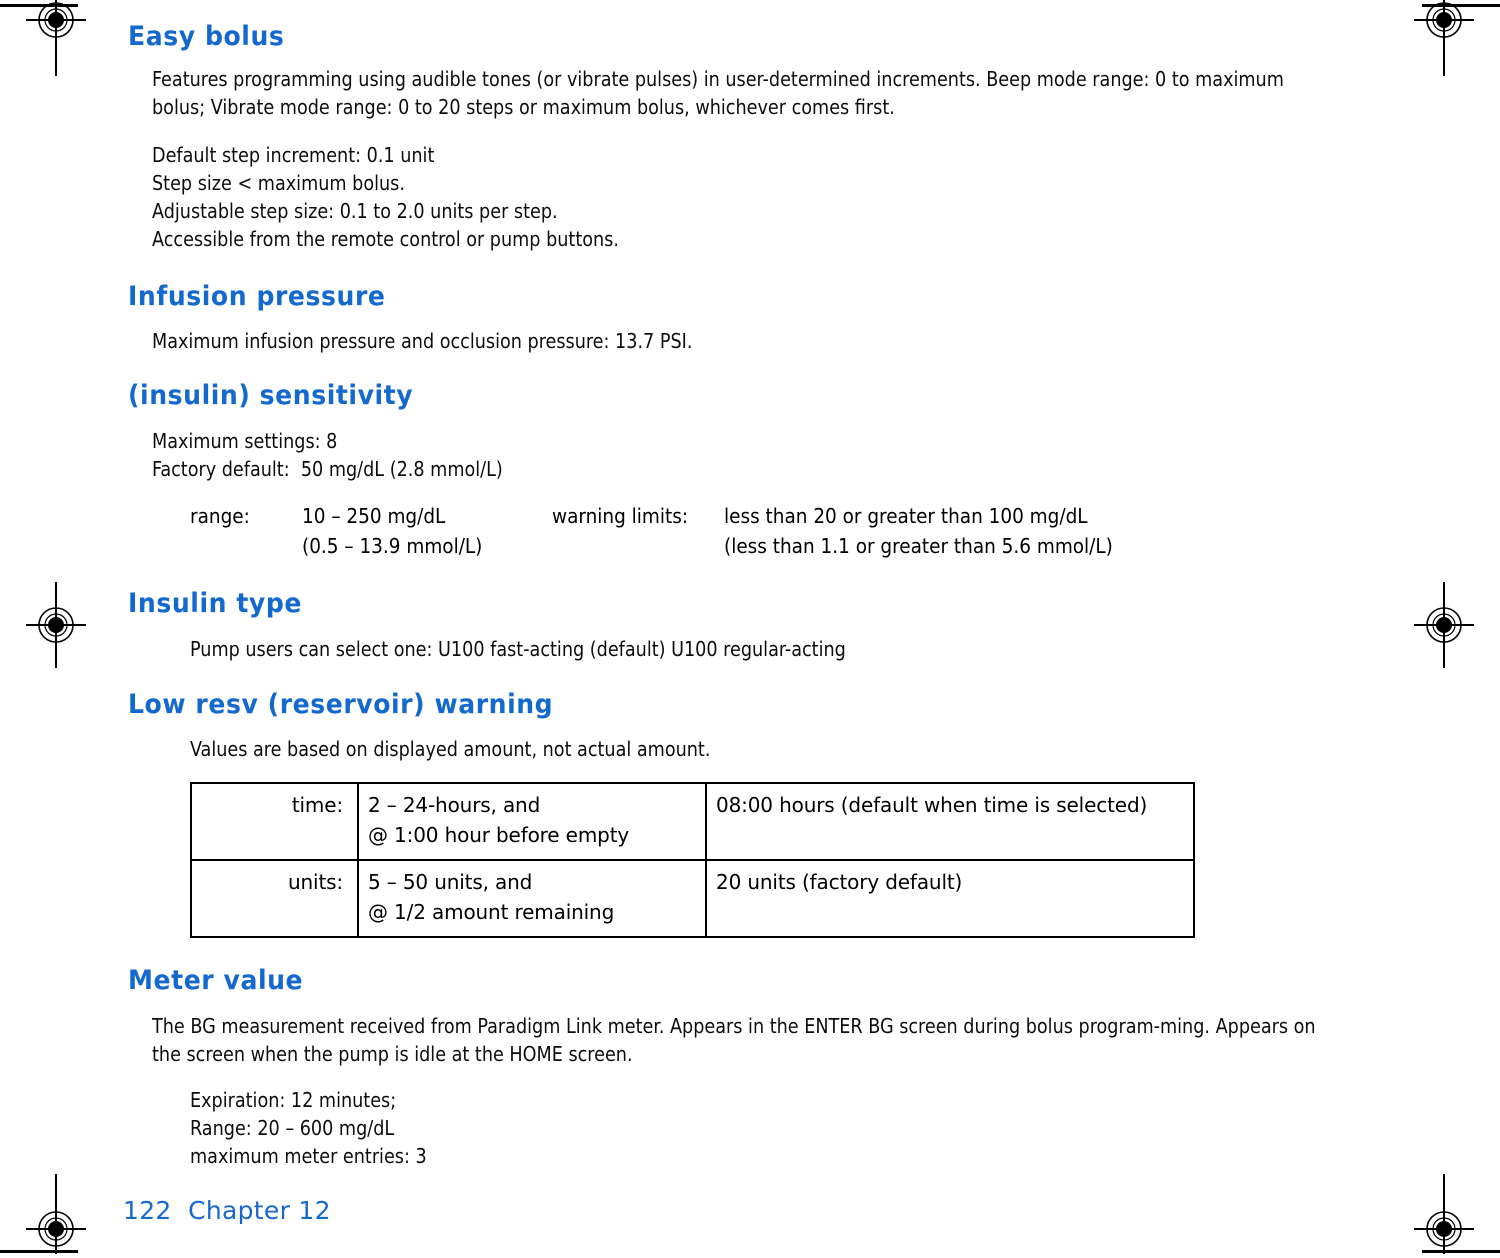  What do you see at coordinates (56, 41) in the screenshot?
I see `registration-mark-top-left` at bounding box center [56, 41].